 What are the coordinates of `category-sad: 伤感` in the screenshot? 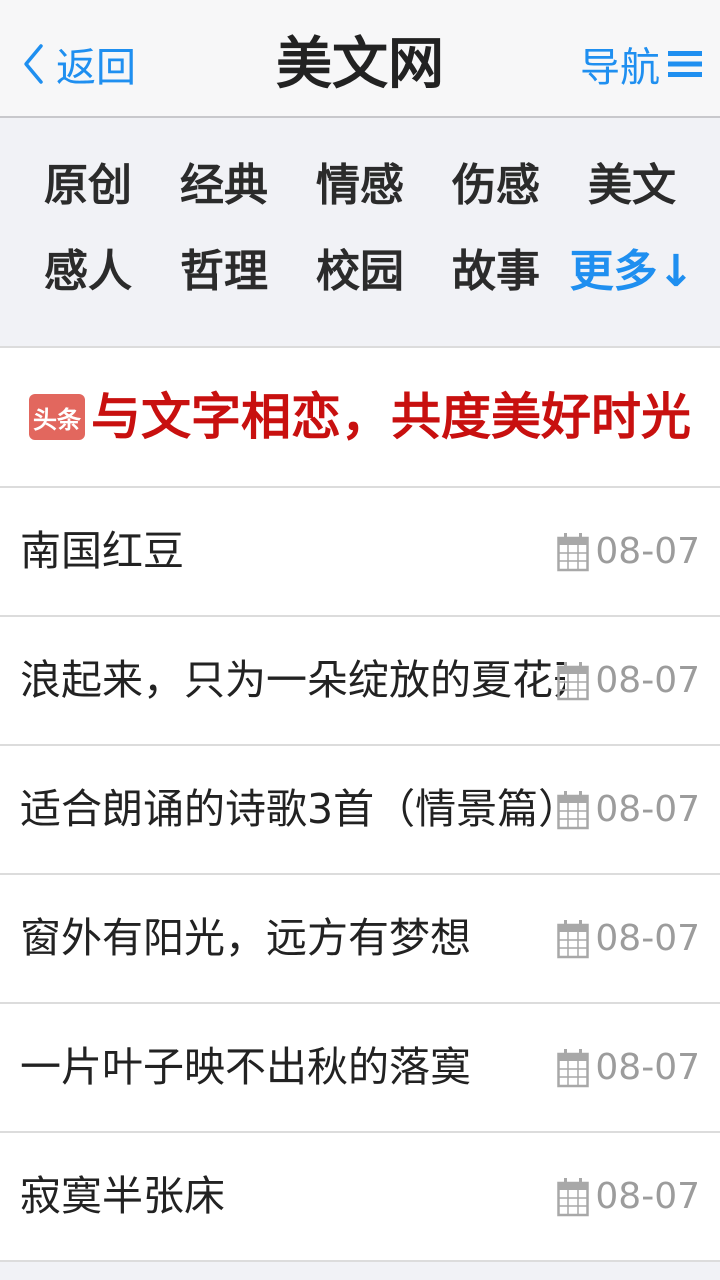 It's located at (496, 186).